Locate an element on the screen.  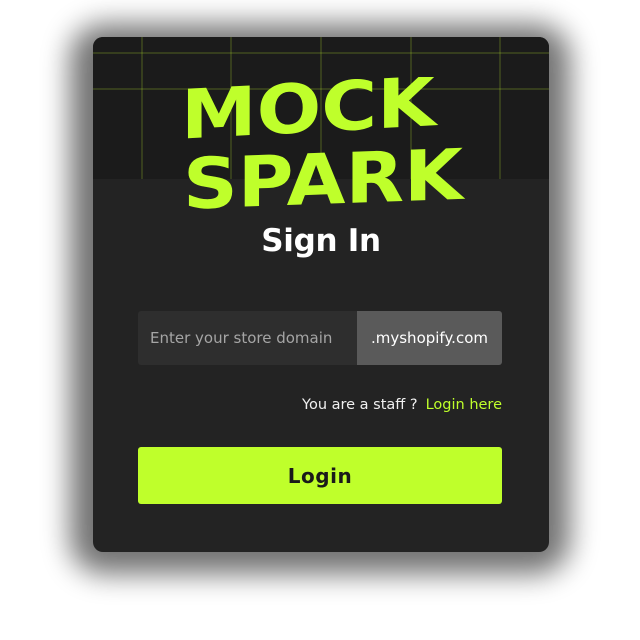
domain-suffix: .myshopify.com is located at coordinates (429, 338).